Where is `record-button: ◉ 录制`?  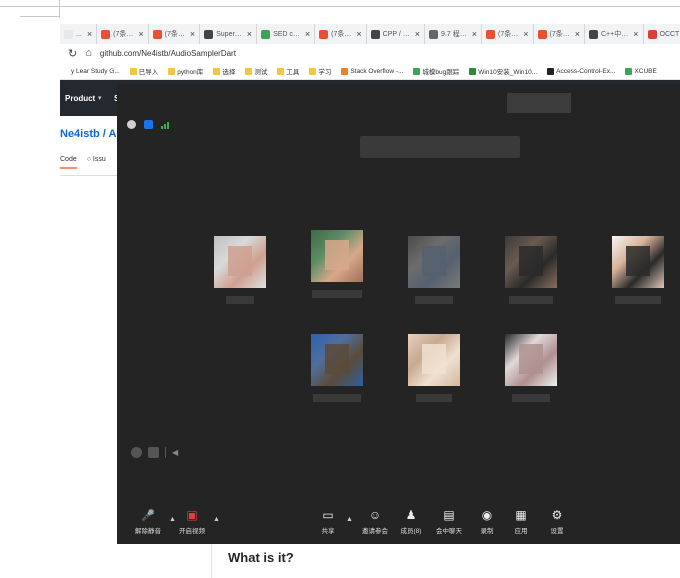
record-button: ◉ 录制 is located at coordinates (487, 521).